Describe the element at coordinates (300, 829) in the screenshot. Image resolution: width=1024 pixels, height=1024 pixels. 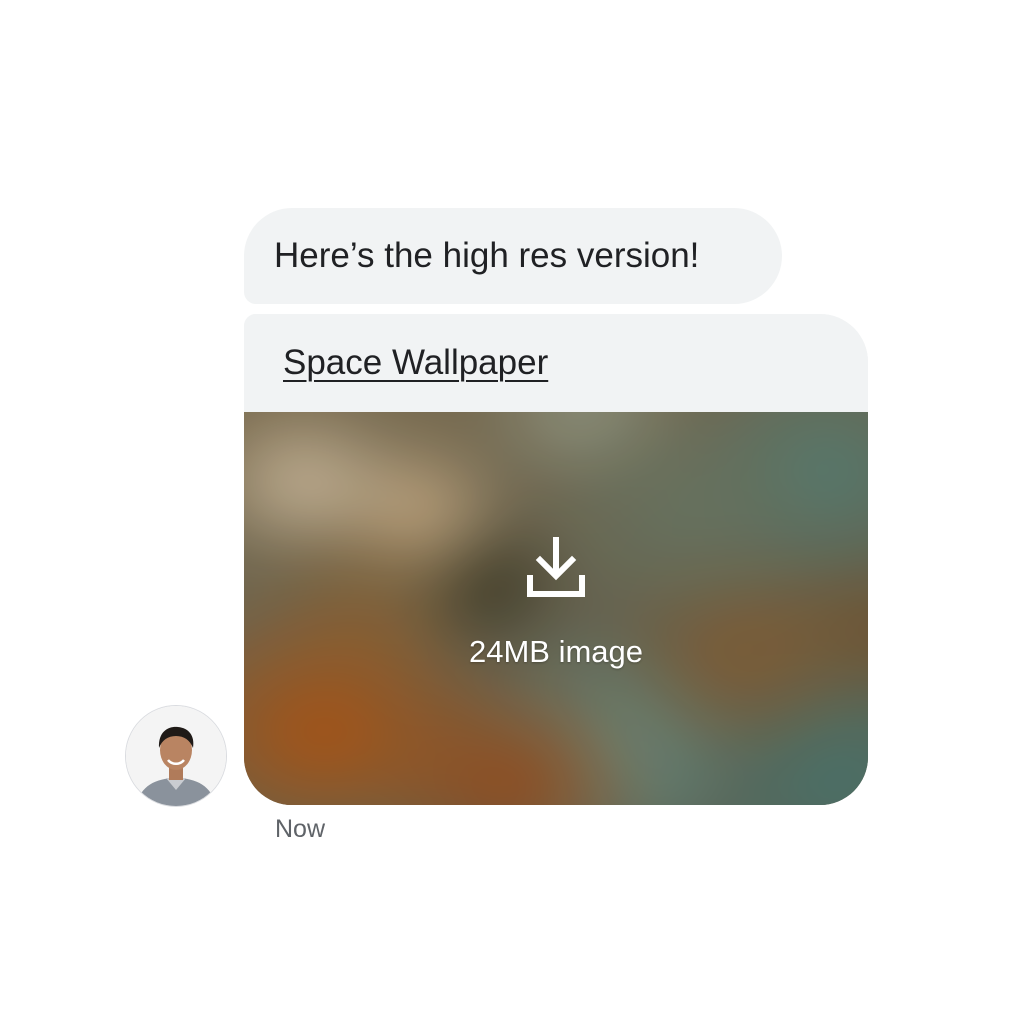
I see `timestamp: Now` at that location.